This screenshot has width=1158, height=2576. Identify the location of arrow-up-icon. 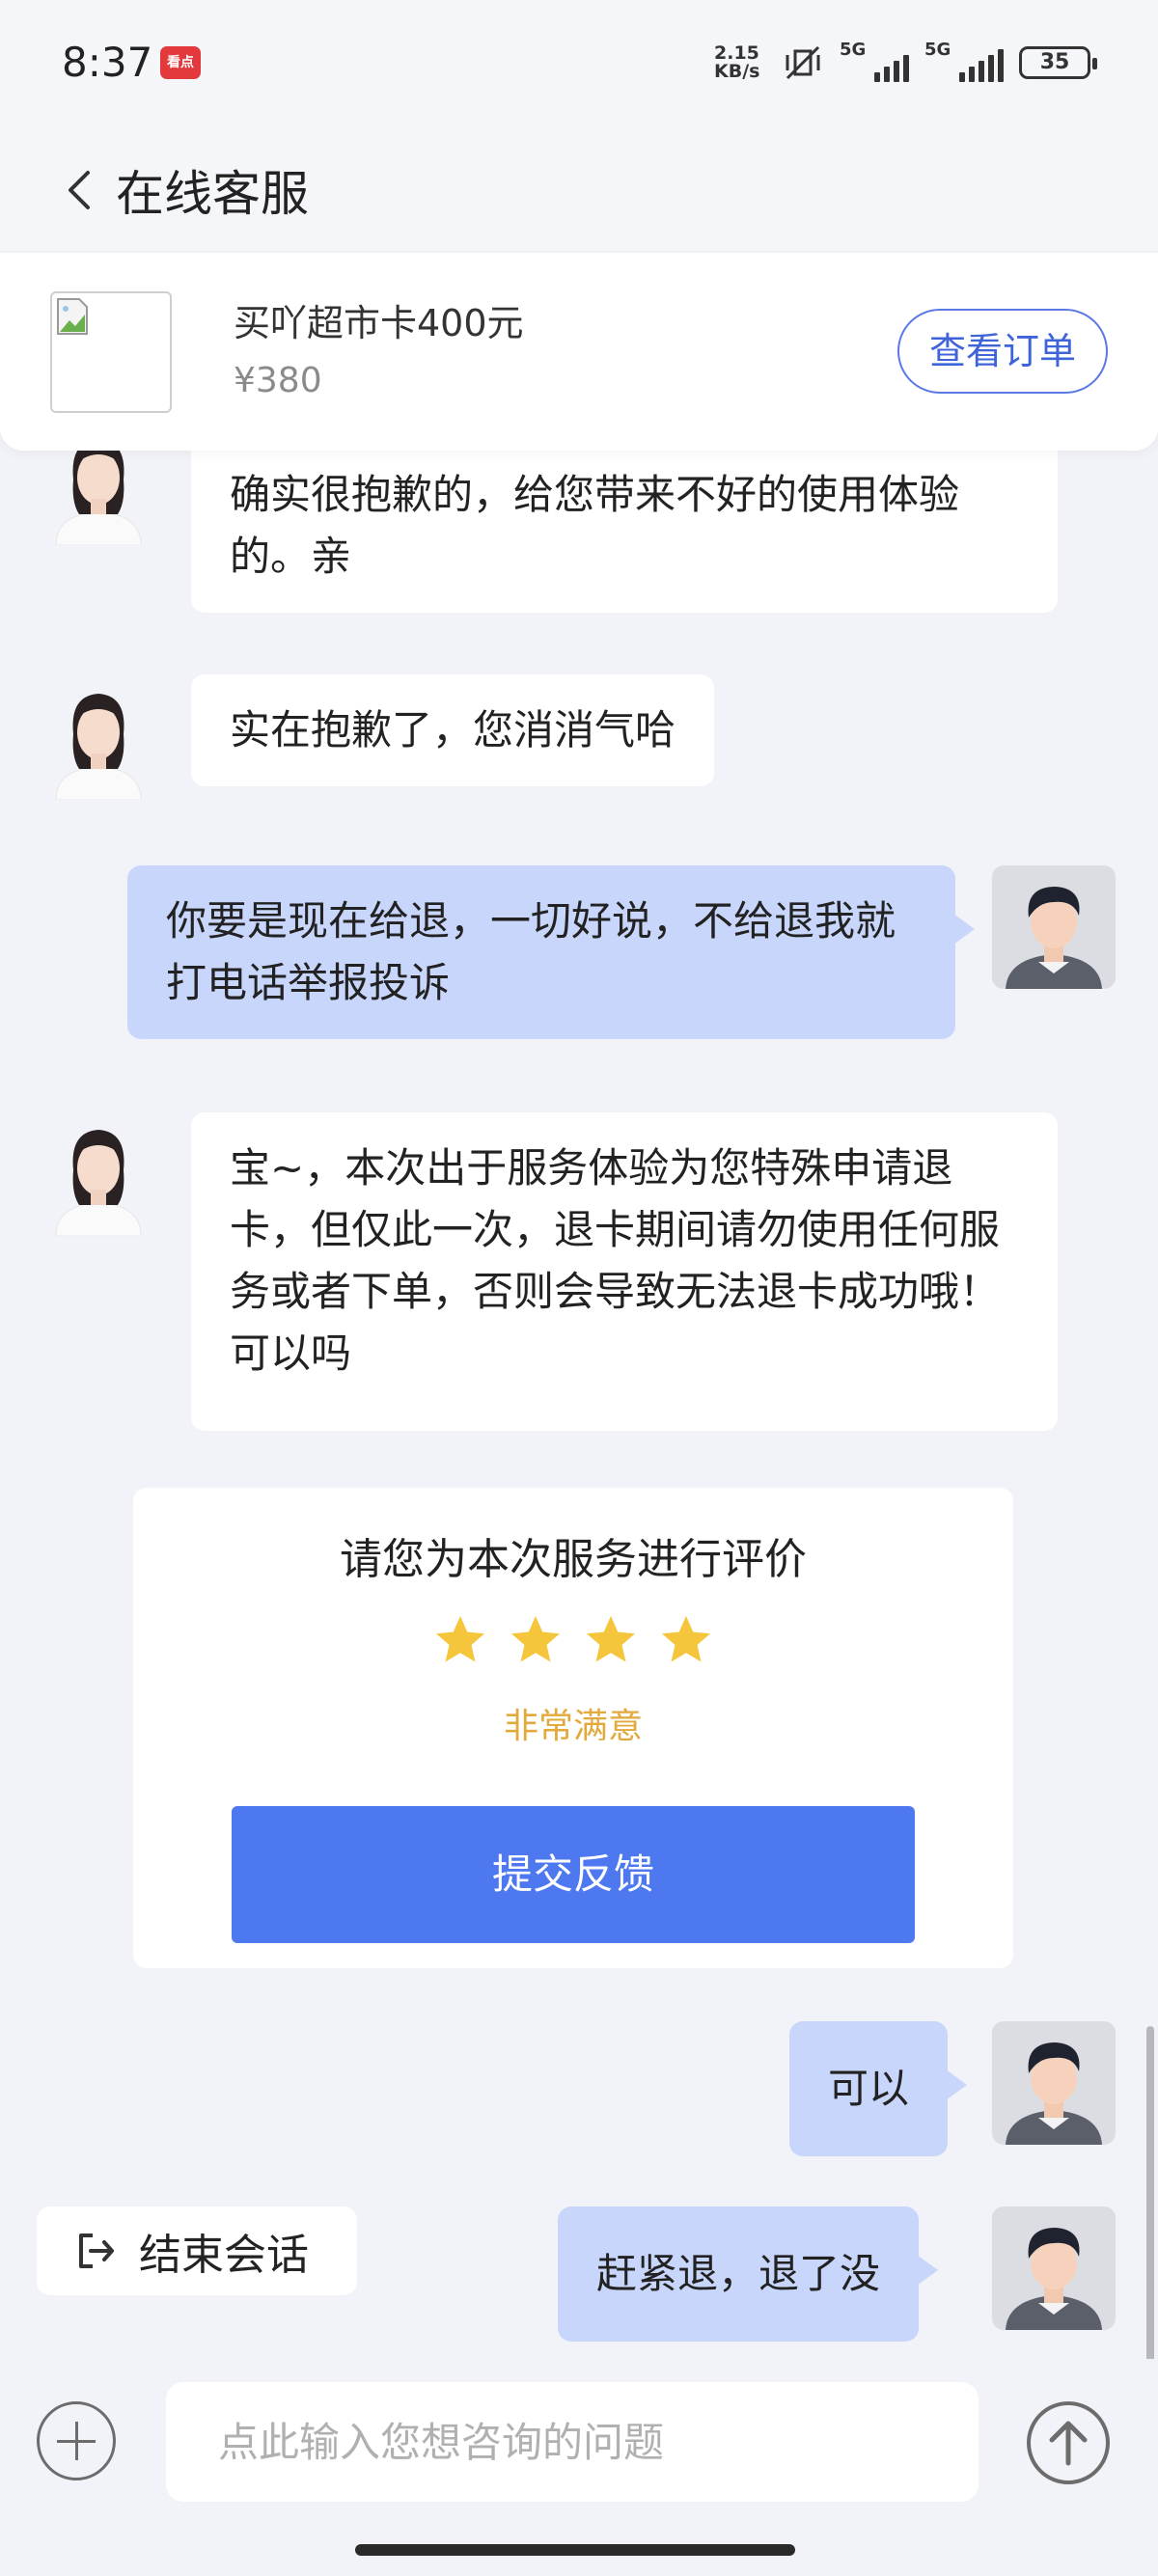
(1068, 2444).